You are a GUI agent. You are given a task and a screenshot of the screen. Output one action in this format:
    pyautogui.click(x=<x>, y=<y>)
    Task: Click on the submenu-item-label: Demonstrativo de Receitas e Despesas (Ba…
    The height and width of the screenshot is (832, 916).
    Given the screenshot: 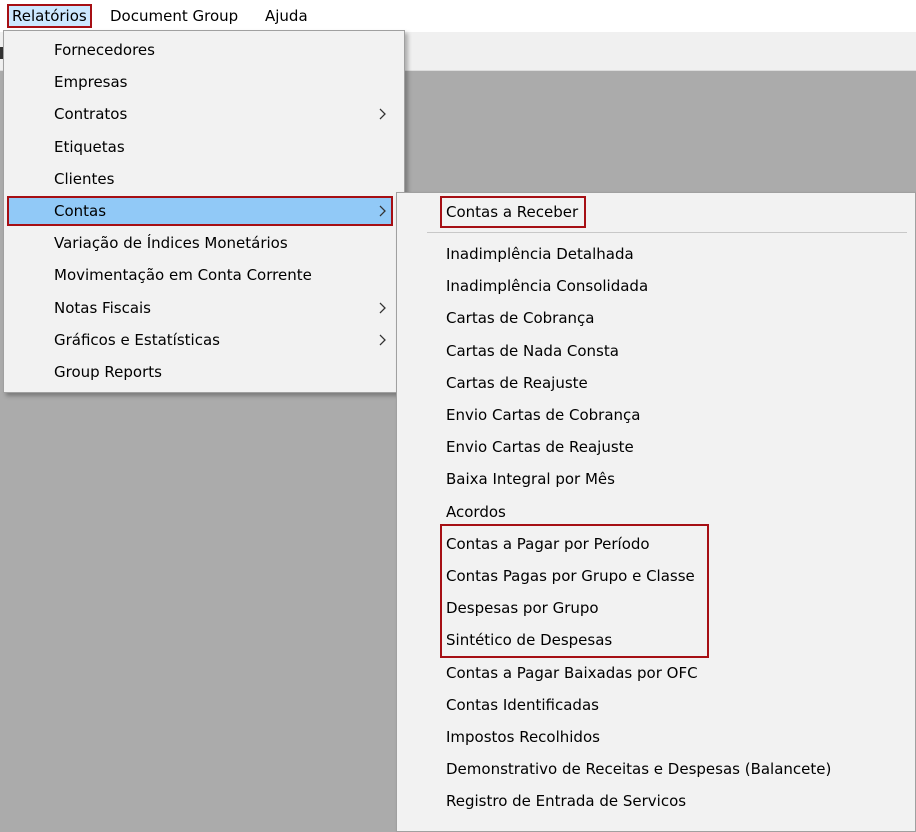 What is the action you would take?
    pyautogui.click(x=639, y=769)
    